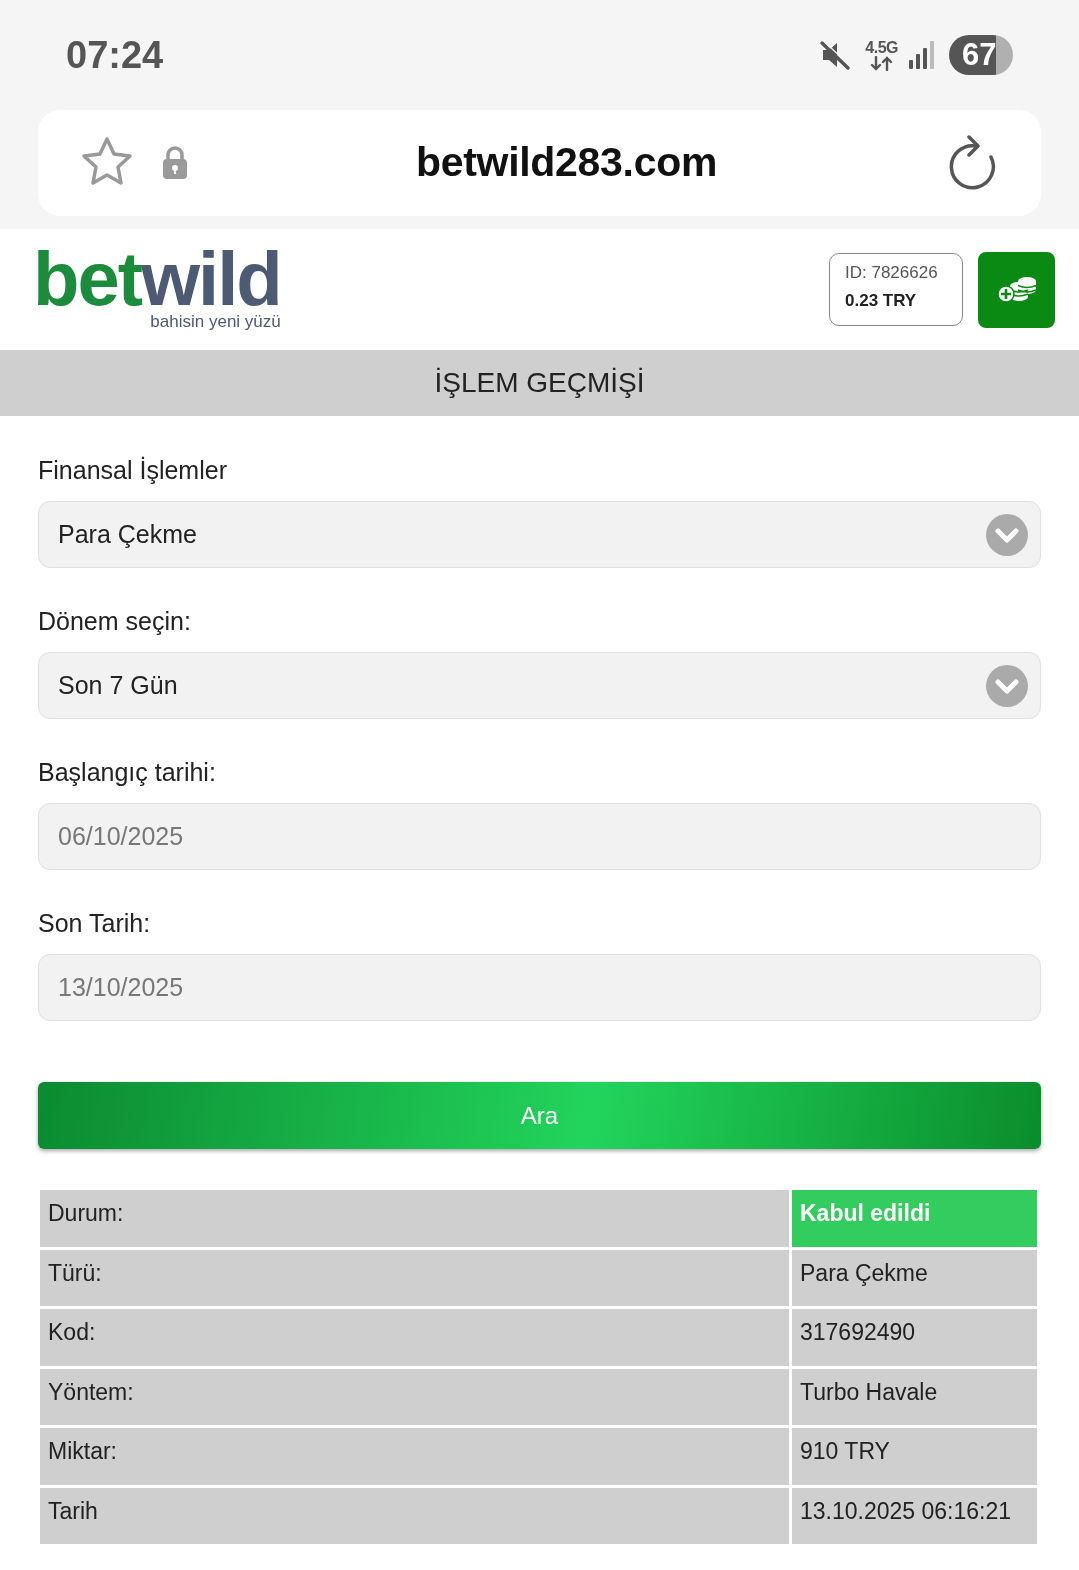 This screenshot has height=1570, width=1079. I want to click on field-label: Başlangıç tarihi:, so click(127, 772).